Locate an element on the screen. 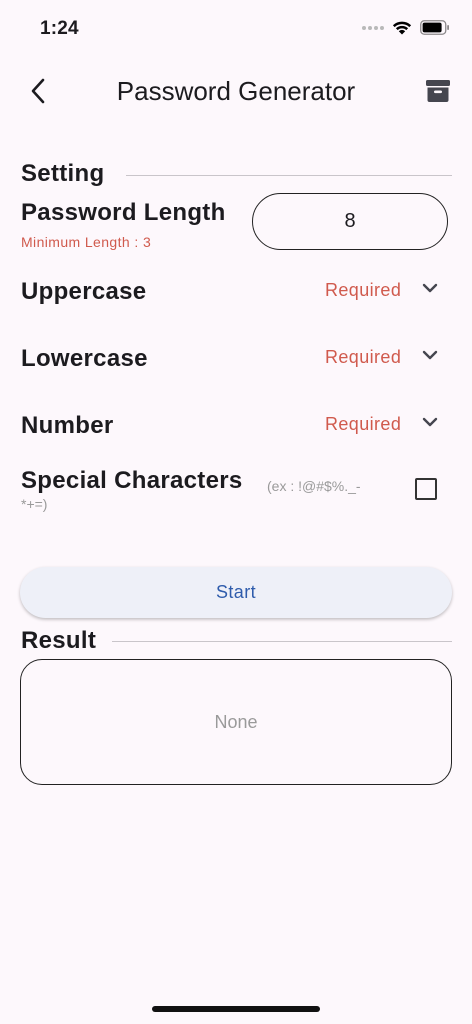 Image resolution: width=472 pixels, height=1024 pixels. setting-divider is located at coordinates (289, 175).